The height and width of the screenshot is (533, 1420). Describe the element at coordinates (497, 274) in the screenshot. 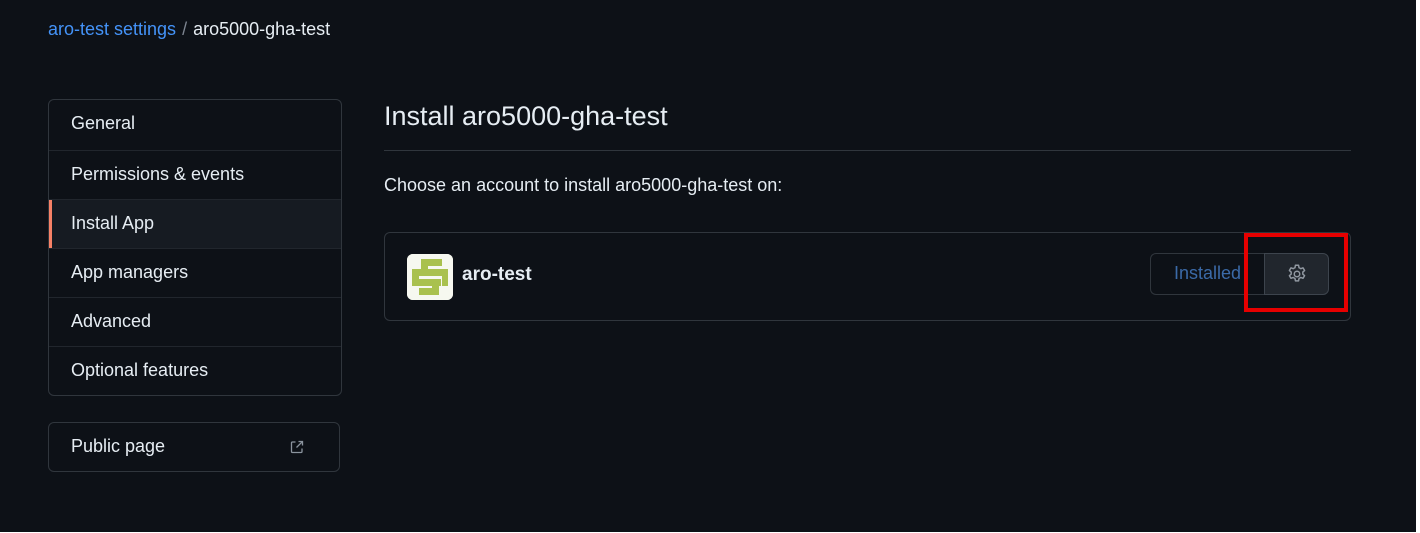

I see `account-name: aro-test` at that location.